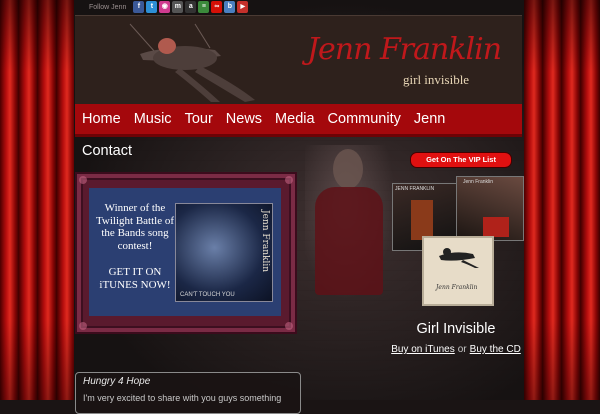 The image size is (600, 414). Describe the element at coordinates (101, 119) in the screenshot. I see `nav-home: Home` at that location.